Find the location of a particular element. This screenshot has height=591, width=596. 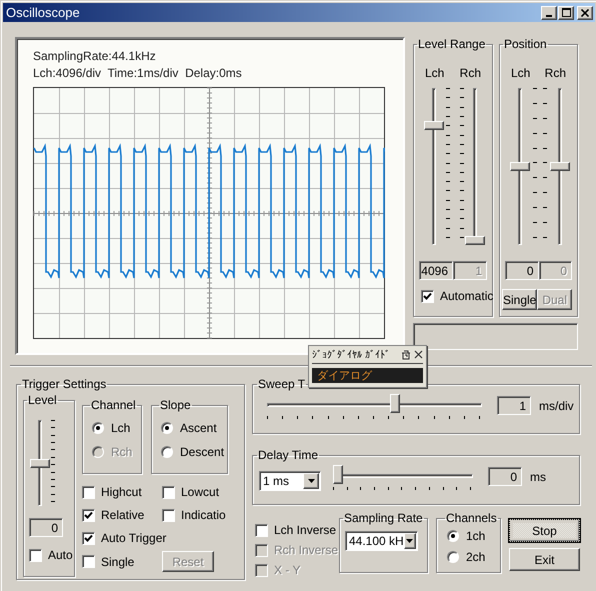

info-text: Lch:4096/div Time:1ms/div Delay:0ms is located at coordinates (138, 73).